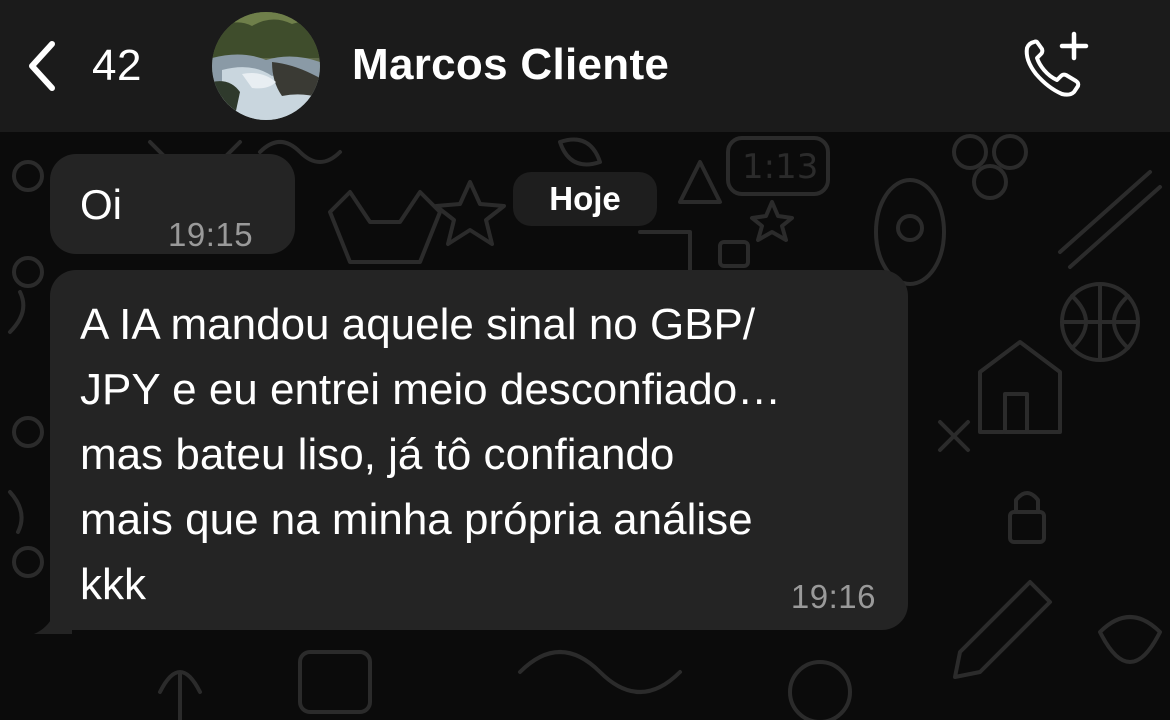 The width and height of the screenshot is (1170, 720). What do you see at coordinates (42, 66) in the screenshot?
I see `chevron-left-icon` at bounding box center [42, 66].